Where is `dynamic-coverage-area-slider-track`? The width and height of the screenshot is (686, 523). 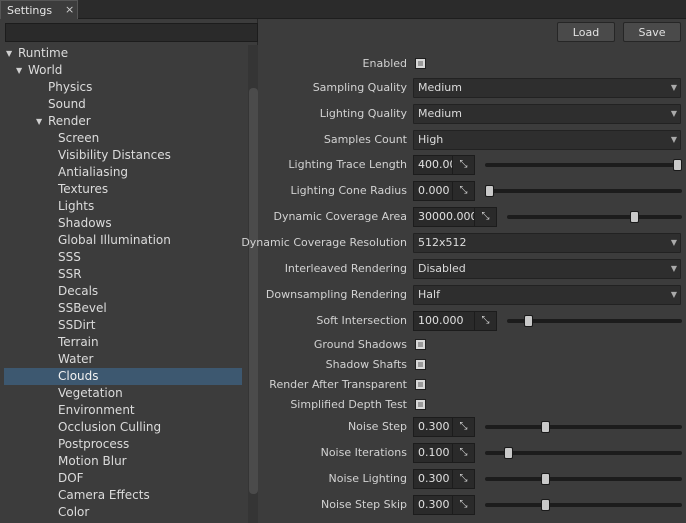 dynamic-coverage-area-slider-track is located at coordinates (594, 217).